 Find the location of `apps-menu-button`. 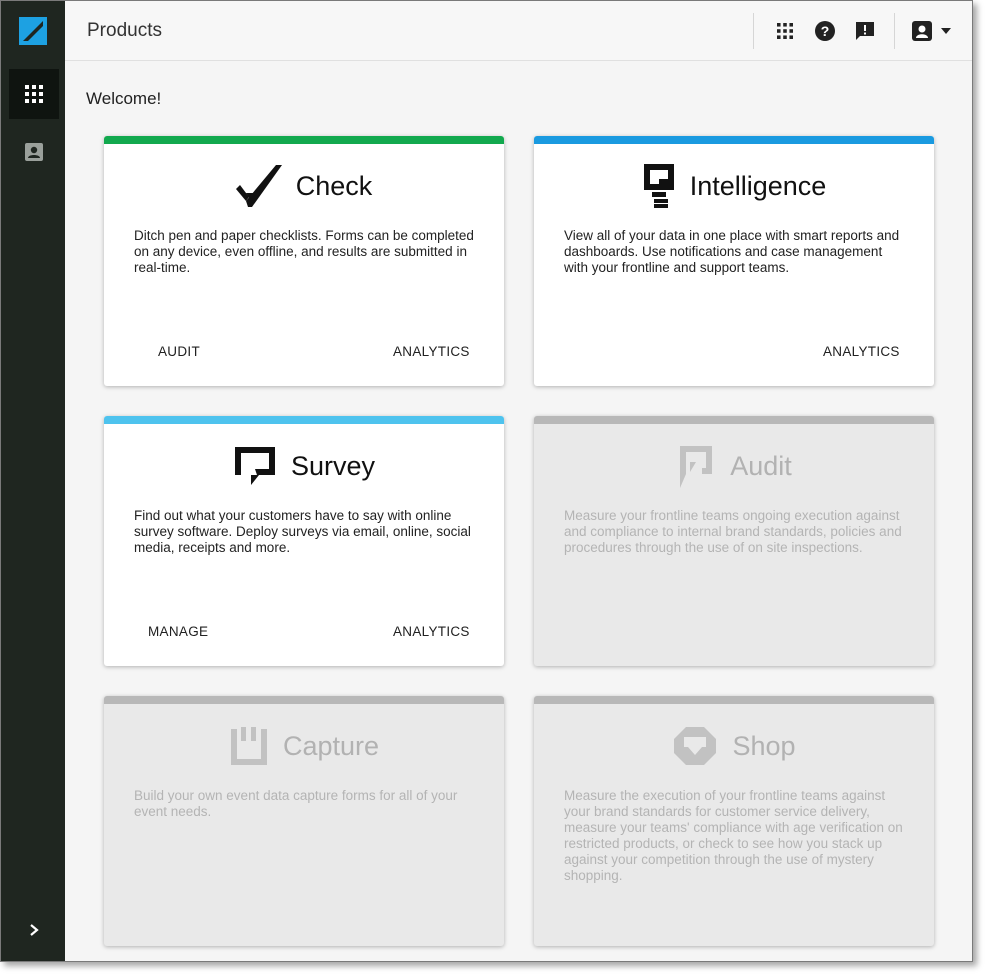

apps-menu-button is located at coordinates (785, 31).